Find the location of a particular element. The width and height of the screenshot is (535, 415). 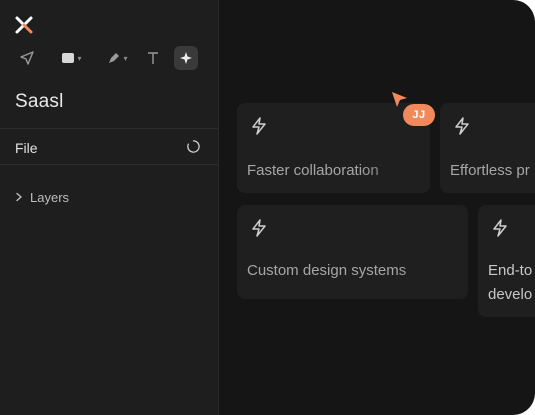

rectangle-icon is located at coordinates (68, 58).